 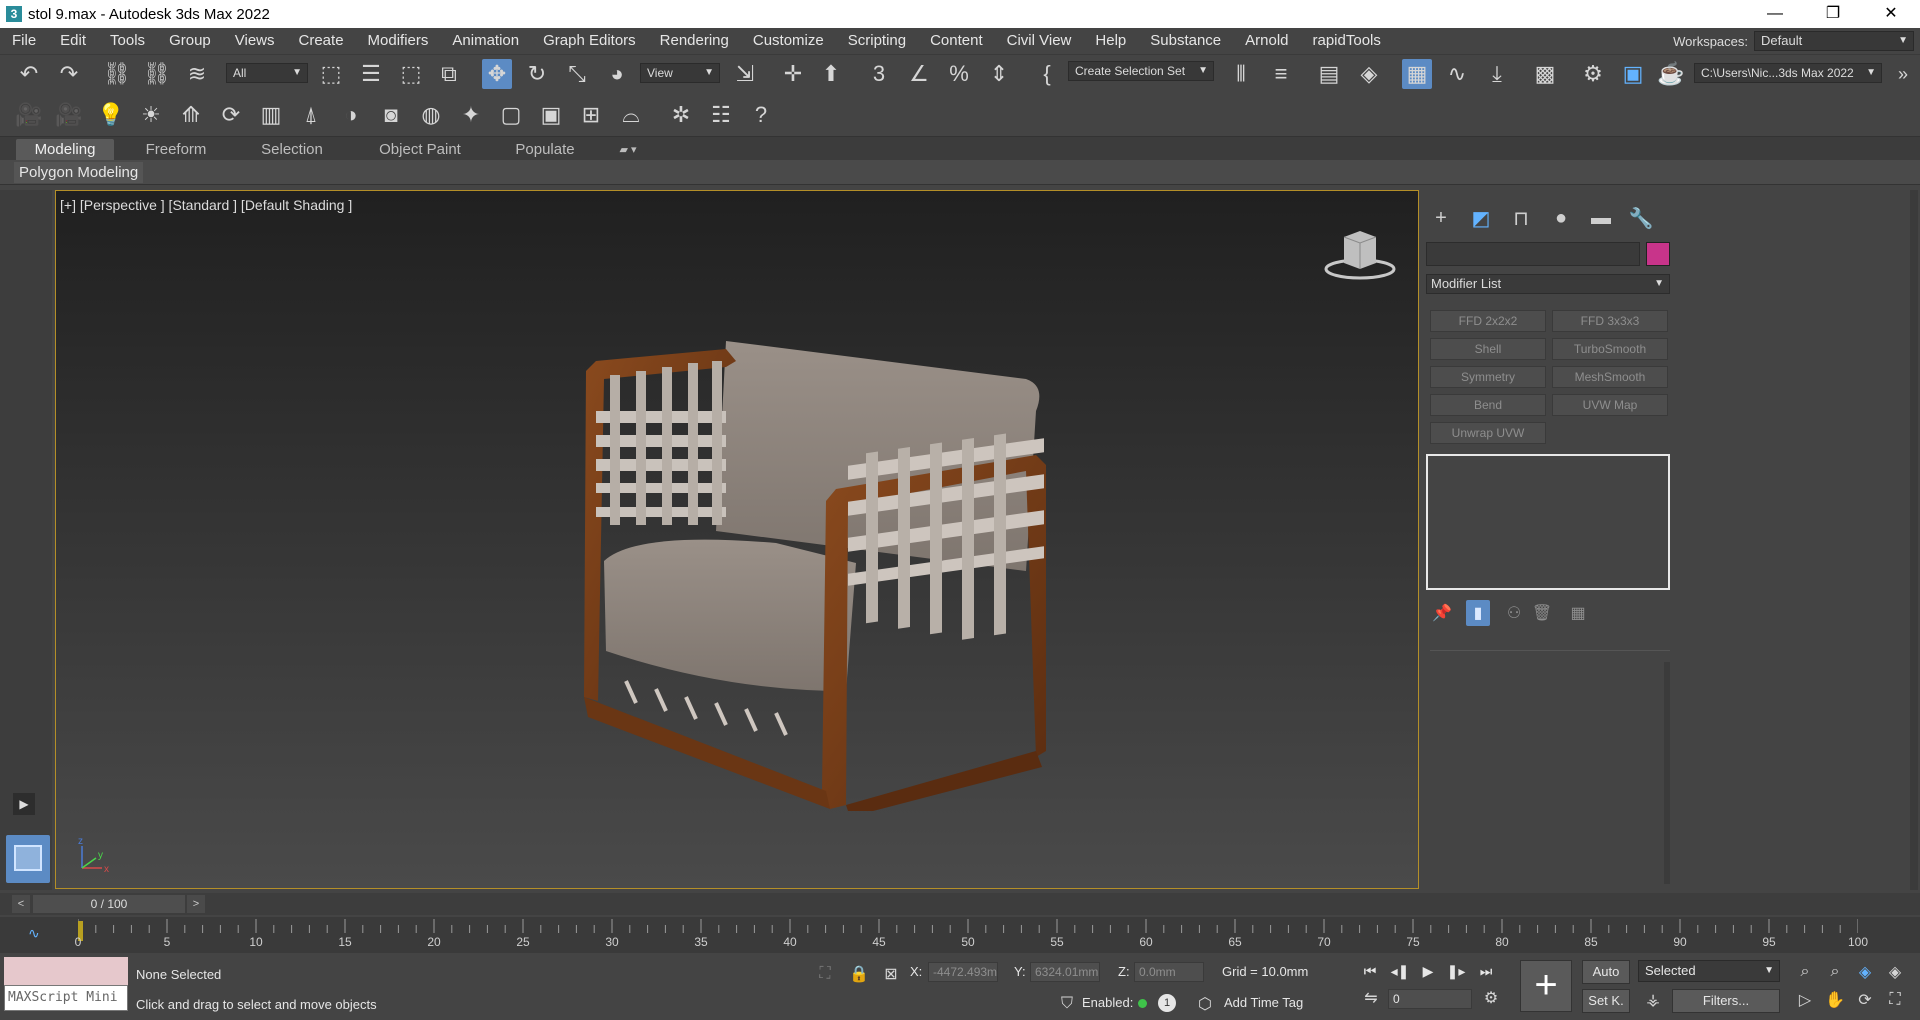 I want to click on key-mode-toggle-icon: ⇋, so click(x=1371, y=998).